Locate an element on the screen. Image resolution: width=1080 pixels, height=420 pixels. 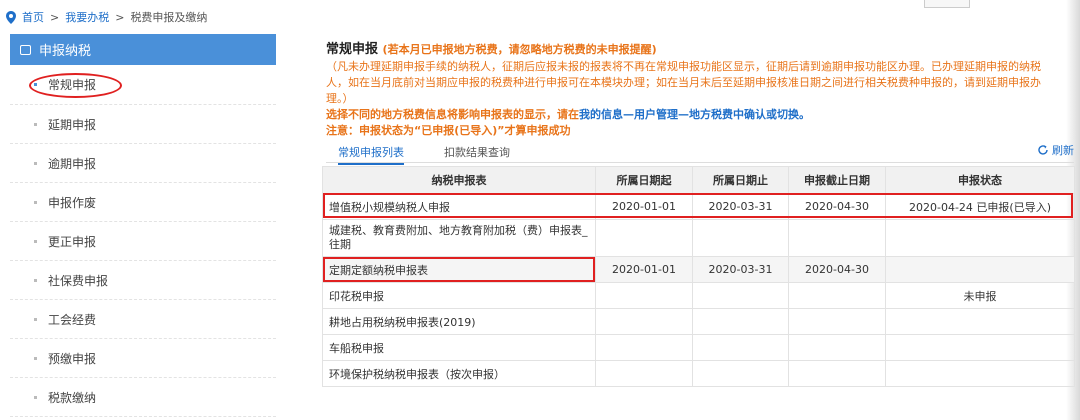
sidebar-item-label: 社保费申报 is located at coordinates (78, 280).